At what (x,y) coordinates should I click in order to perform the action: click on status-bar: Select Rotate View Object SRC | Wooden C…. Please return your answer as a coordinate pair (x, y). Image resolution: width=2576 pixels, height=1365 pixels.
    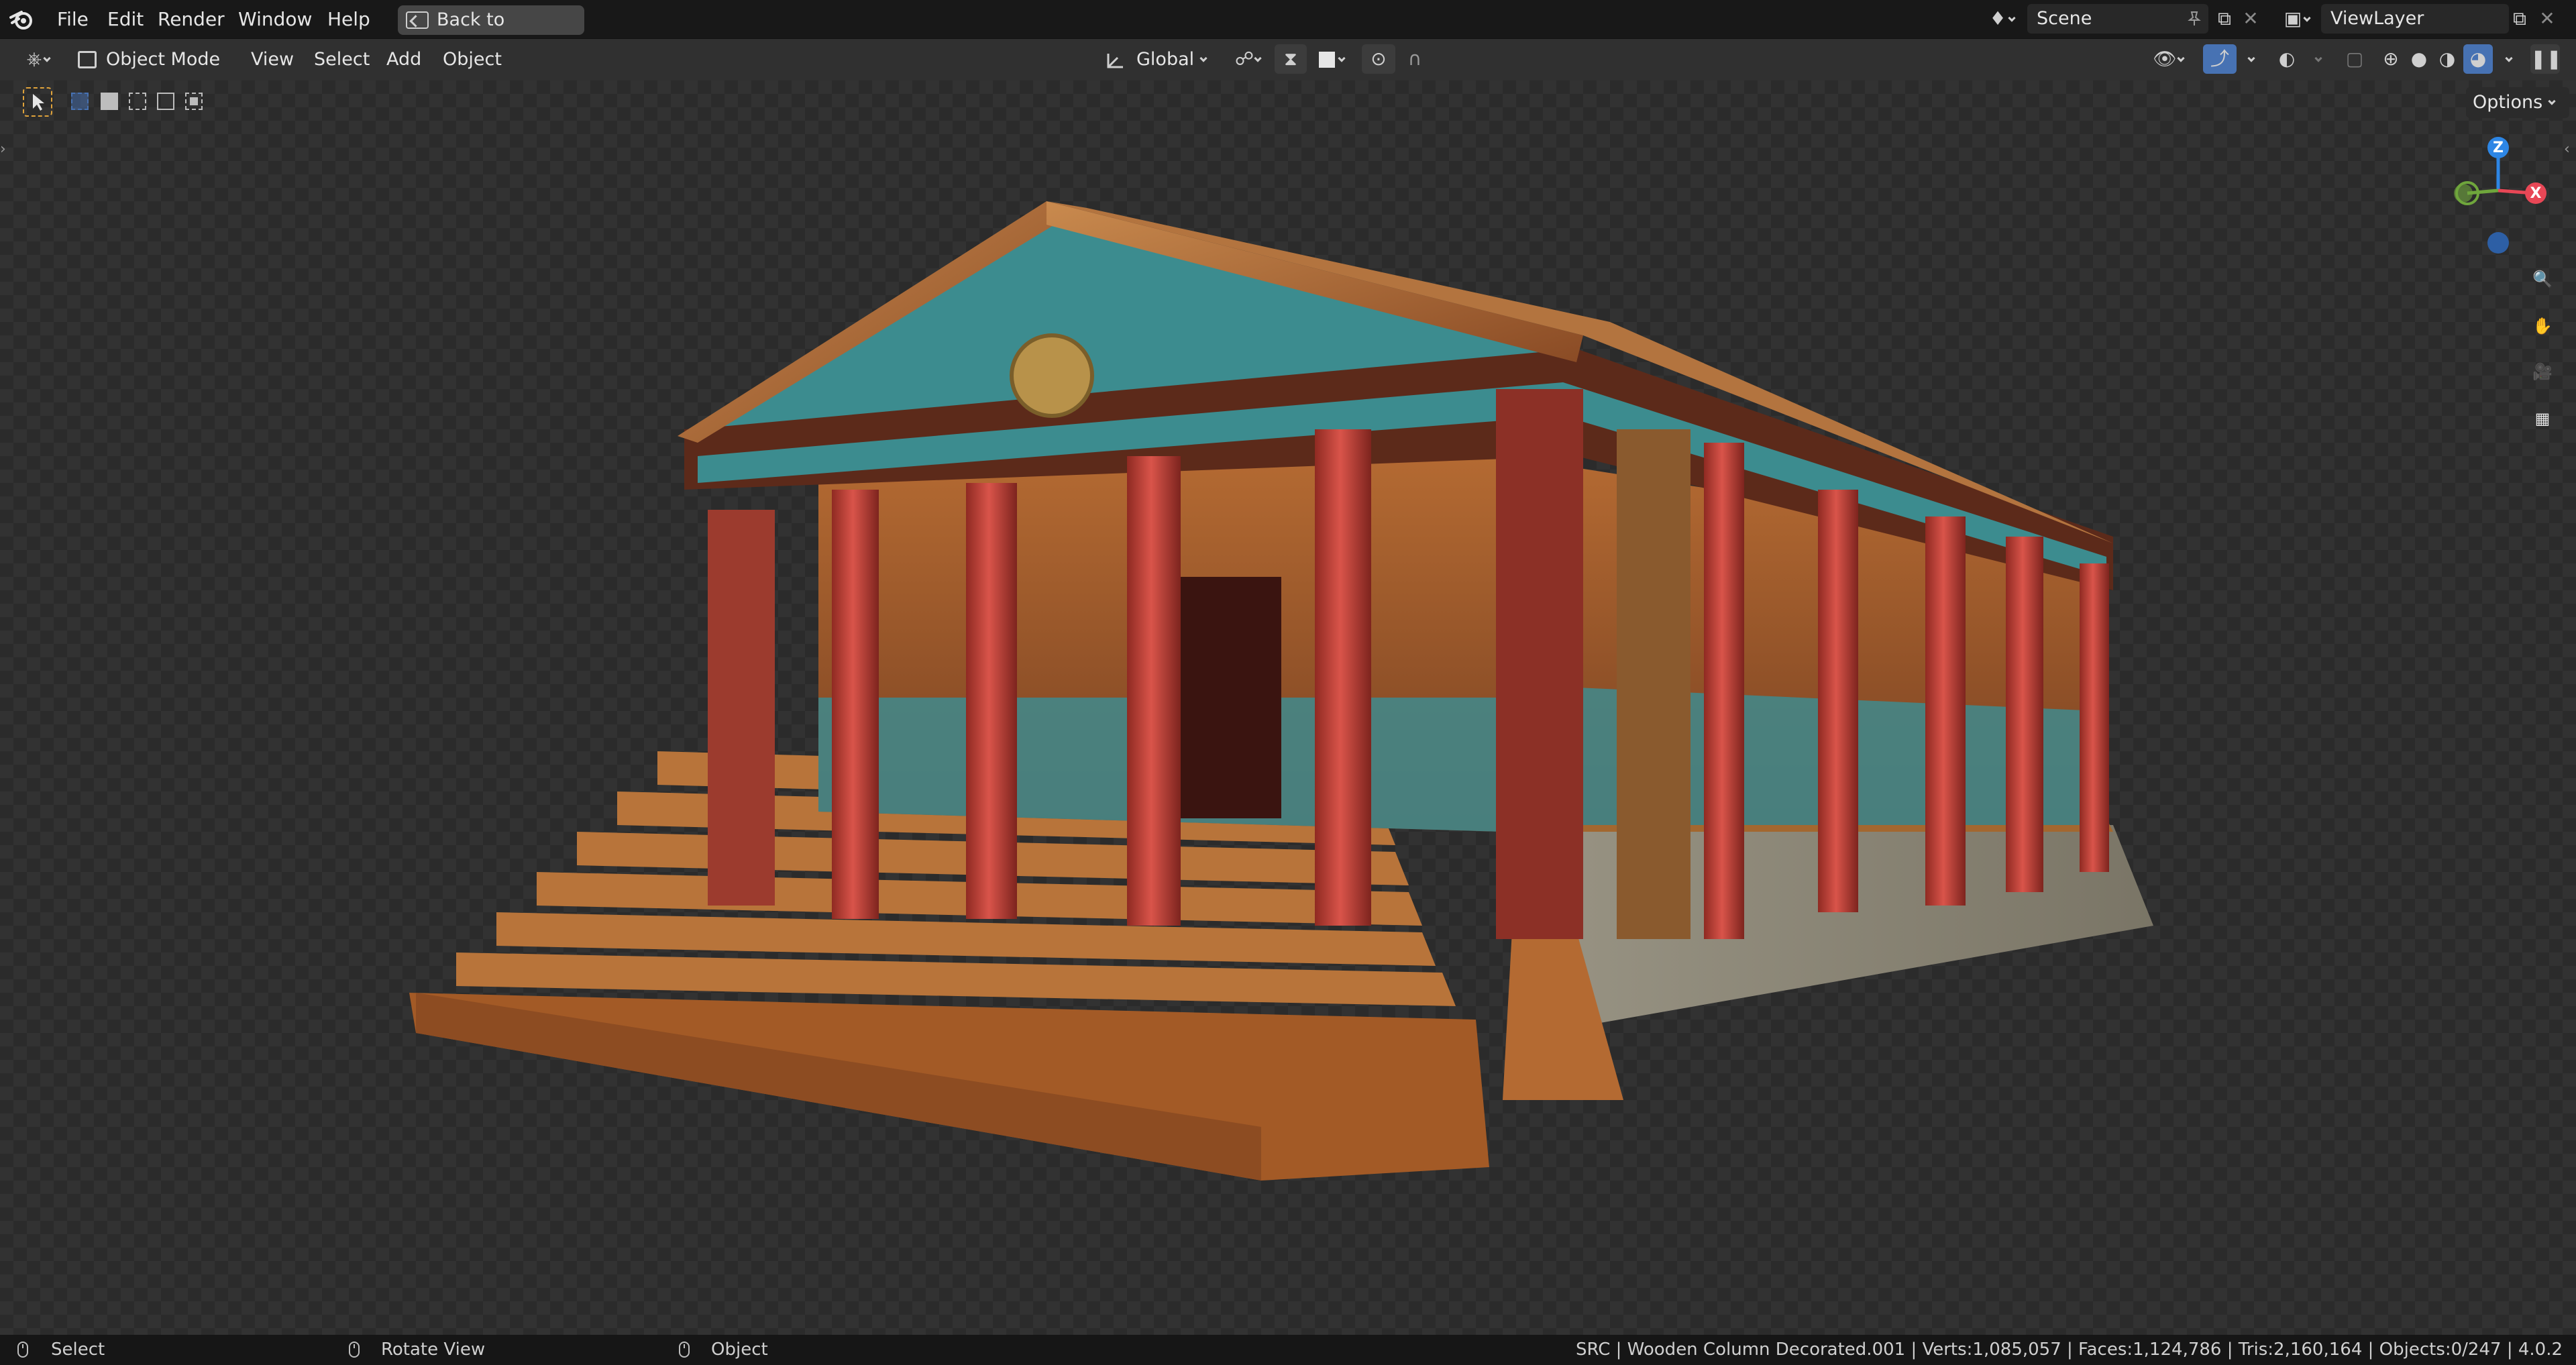
    Looking at the image, I should click on (1288, 1350).